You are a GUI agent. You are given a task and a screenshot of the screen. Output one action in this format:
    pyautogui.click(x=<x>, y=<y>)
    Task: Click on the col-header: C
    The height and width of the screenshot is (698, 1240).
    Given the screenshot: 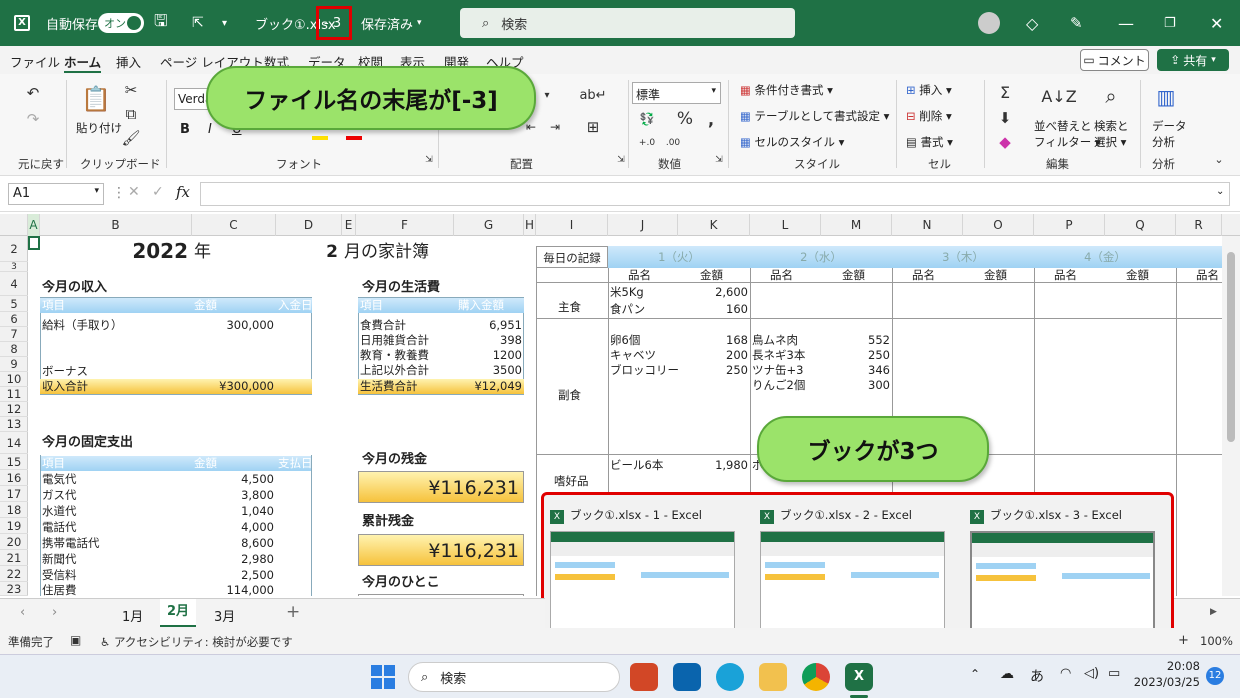 What is the action you would take?
    pyautogui.click(x=234, y=225)
    